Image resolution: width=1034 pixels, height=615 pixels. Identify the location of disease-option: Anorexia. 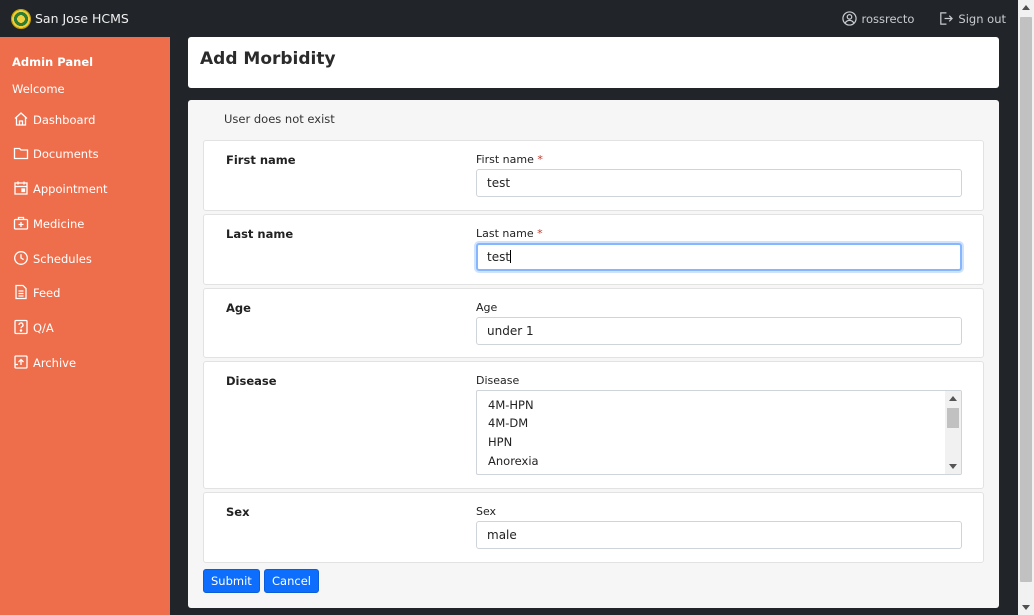
(513, 461).